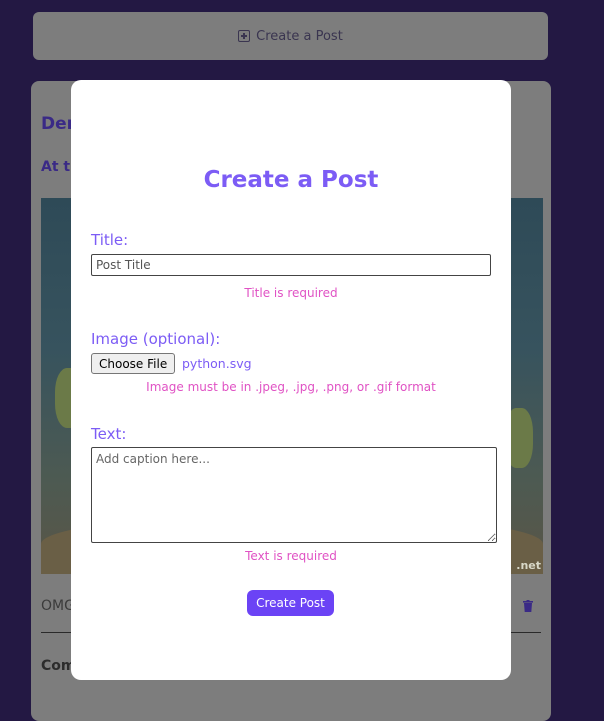  Describe the element at coordinates (58, 606) in the screenshot. I see `post-caption: OMG` at that location.